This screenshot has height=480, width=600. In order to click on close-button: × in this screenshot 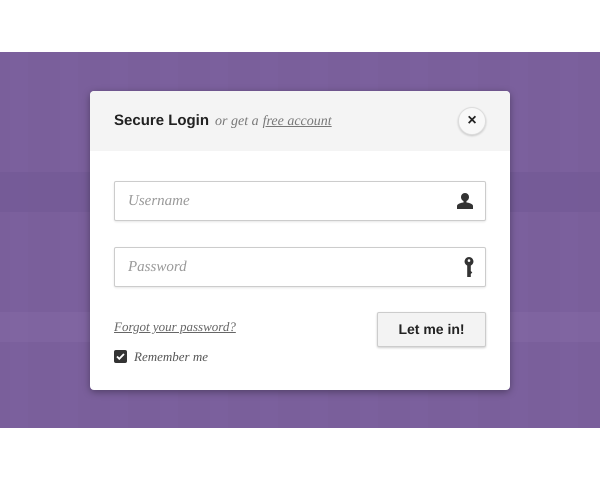, I will do `click(472, 121)`.